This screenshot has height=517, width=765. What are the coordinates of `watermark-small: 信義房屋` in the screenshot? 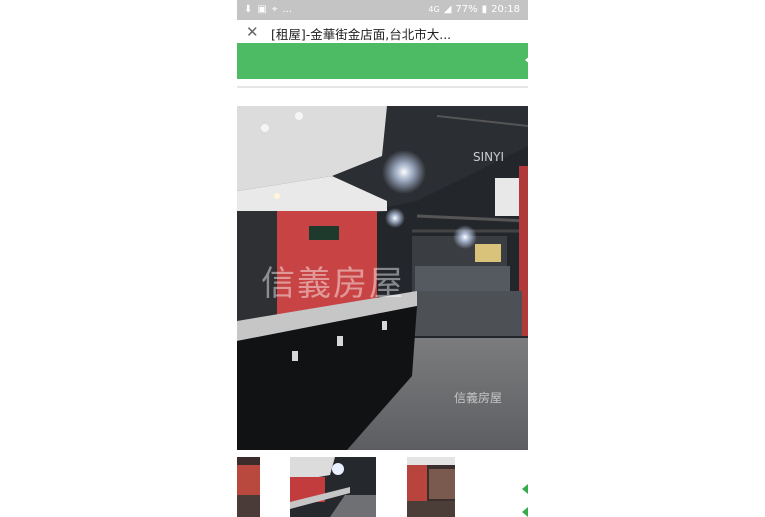 It's located at (477, 398).